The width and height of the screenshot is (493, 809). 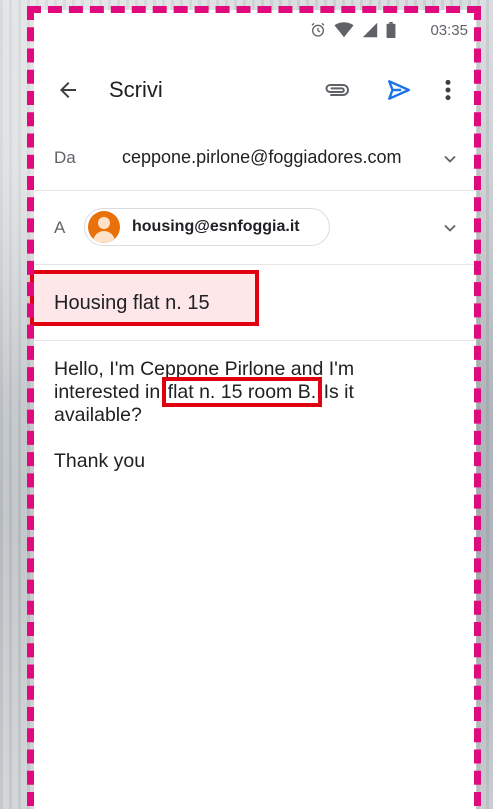 I want to click on recipient-chip: housing@esnfoggia.it, so click(x=207, y=227).